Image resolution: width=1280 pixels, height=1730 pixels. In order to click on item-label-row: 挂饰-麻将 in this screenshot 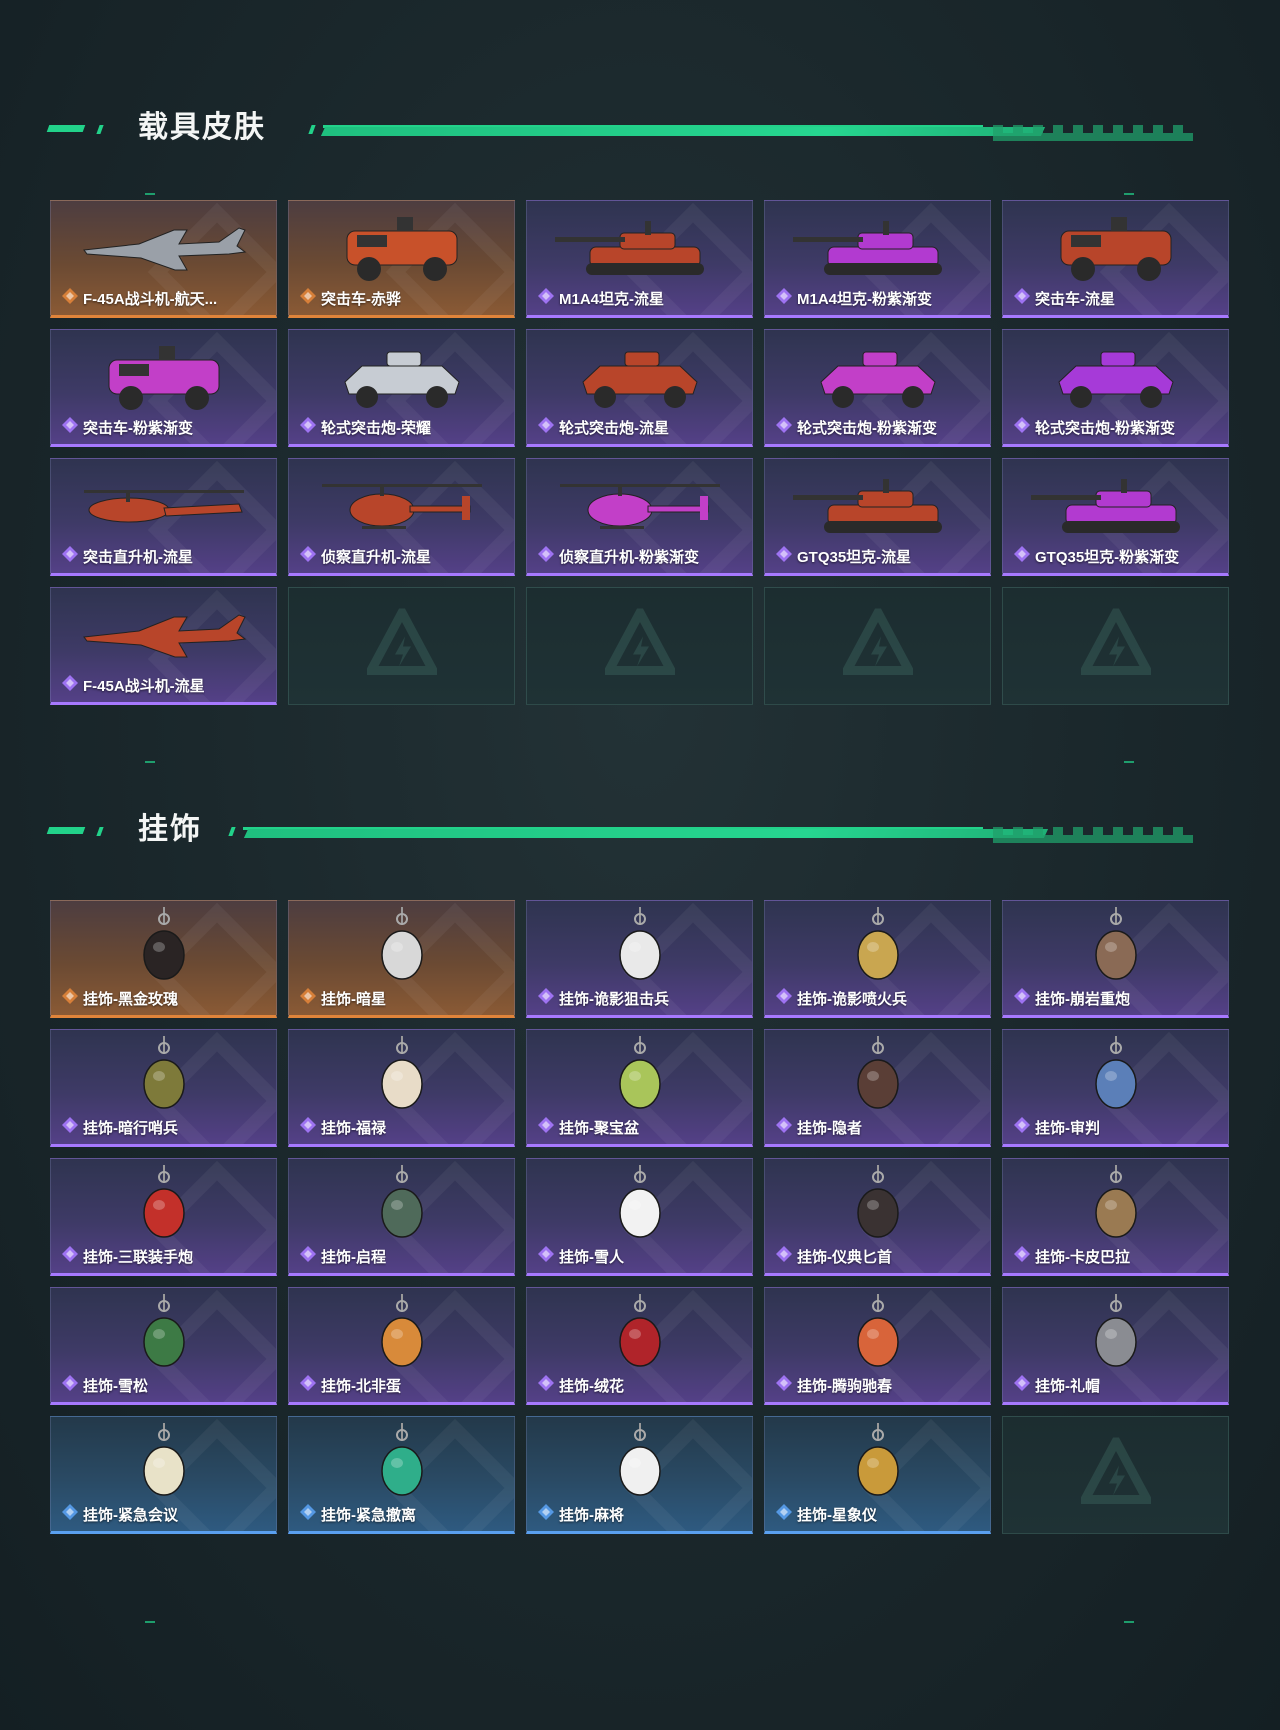, I will do `click(580, 1514)`.